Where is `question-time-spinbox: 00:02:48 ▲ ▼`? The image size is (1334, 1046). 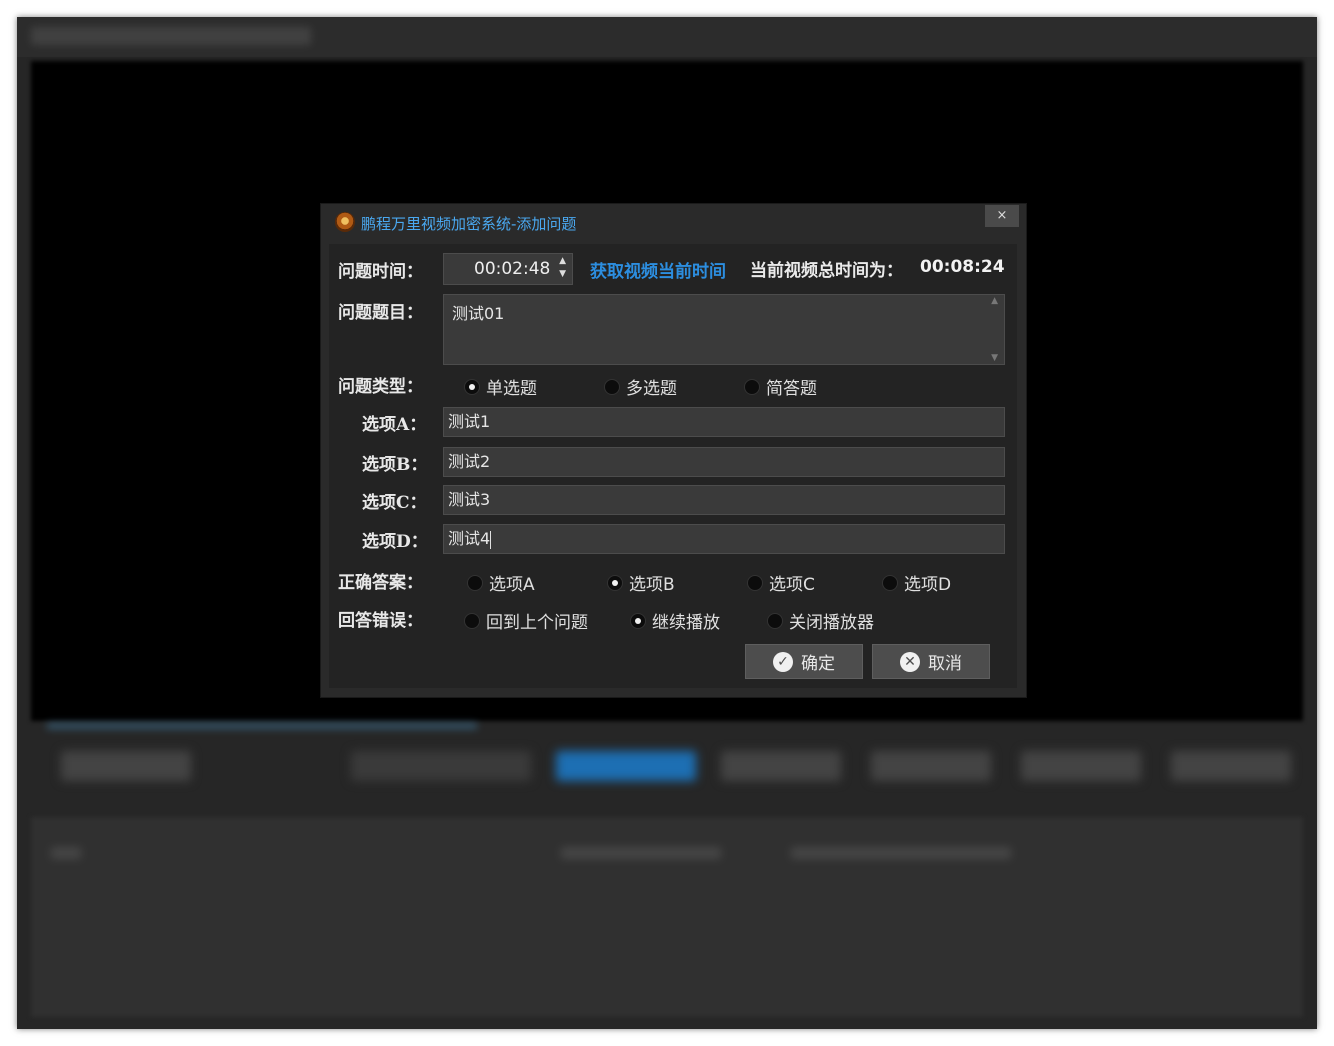
question-time-spinbox: 00:02:48 ▲ ▼ is located at coordinates (508, 269).